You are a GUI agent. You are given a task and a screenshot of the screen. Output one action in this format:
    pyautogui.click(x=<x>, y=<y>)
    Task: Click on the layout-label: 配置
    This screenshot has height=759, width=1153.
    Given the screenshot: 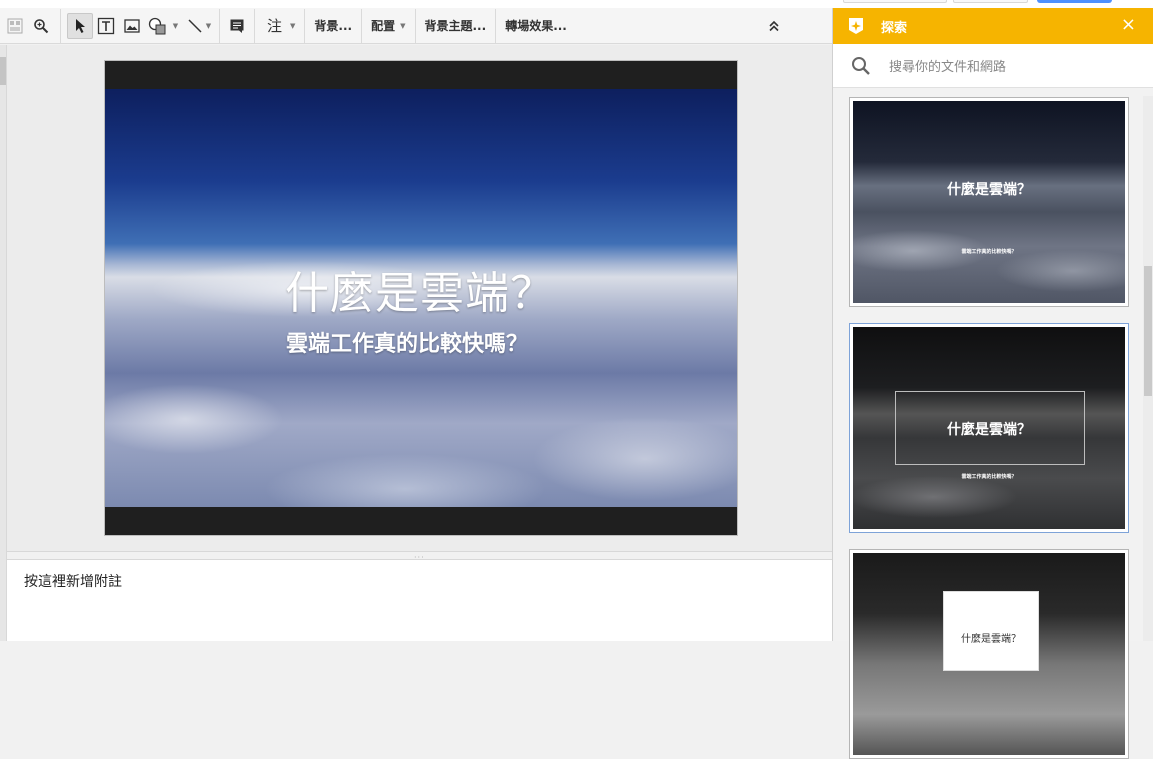 What is the action you would take?
    pyautogui.click(x=383, y=26)
    